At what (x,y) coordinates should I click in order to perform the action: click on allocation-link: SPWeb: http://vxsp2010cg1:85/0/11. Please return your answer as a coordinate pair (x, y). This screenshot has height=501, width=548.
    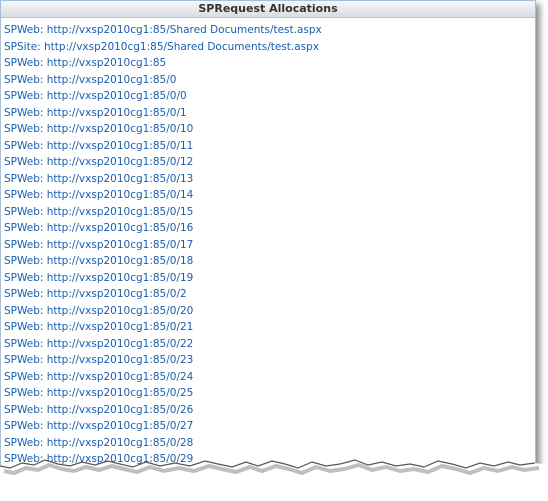
    Looking at the image, I should click on (269, 146).